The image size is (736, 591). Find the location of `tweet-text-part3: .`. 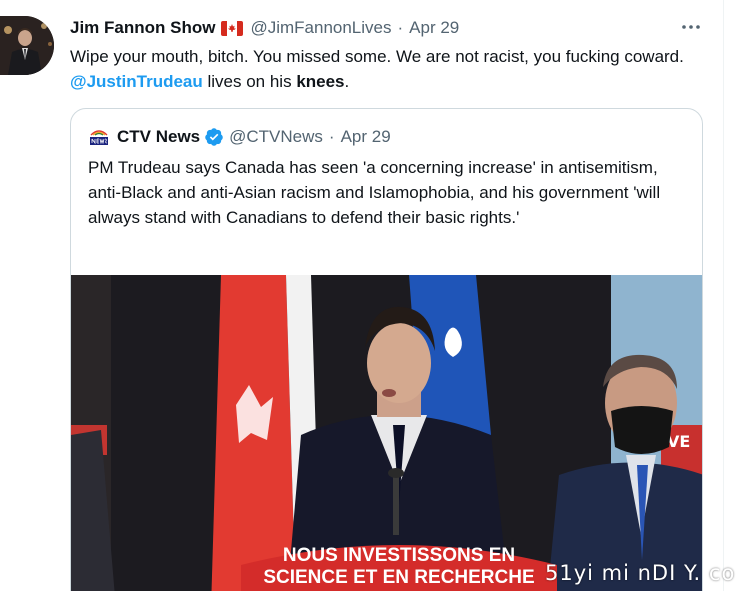

tweet-text-part3: . is located at coordinates (347, 81).